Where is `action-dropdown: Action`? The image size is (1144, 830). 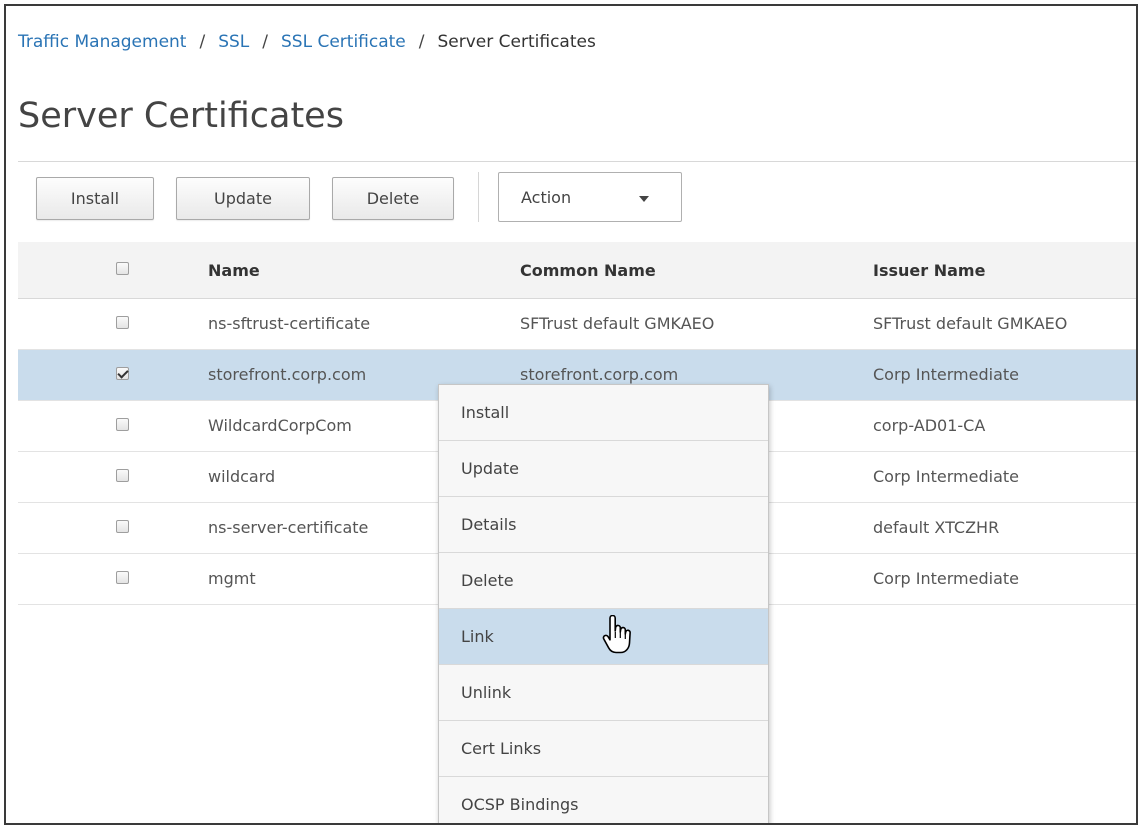
action-dropdown: Action is located at coordinates (590, 197).